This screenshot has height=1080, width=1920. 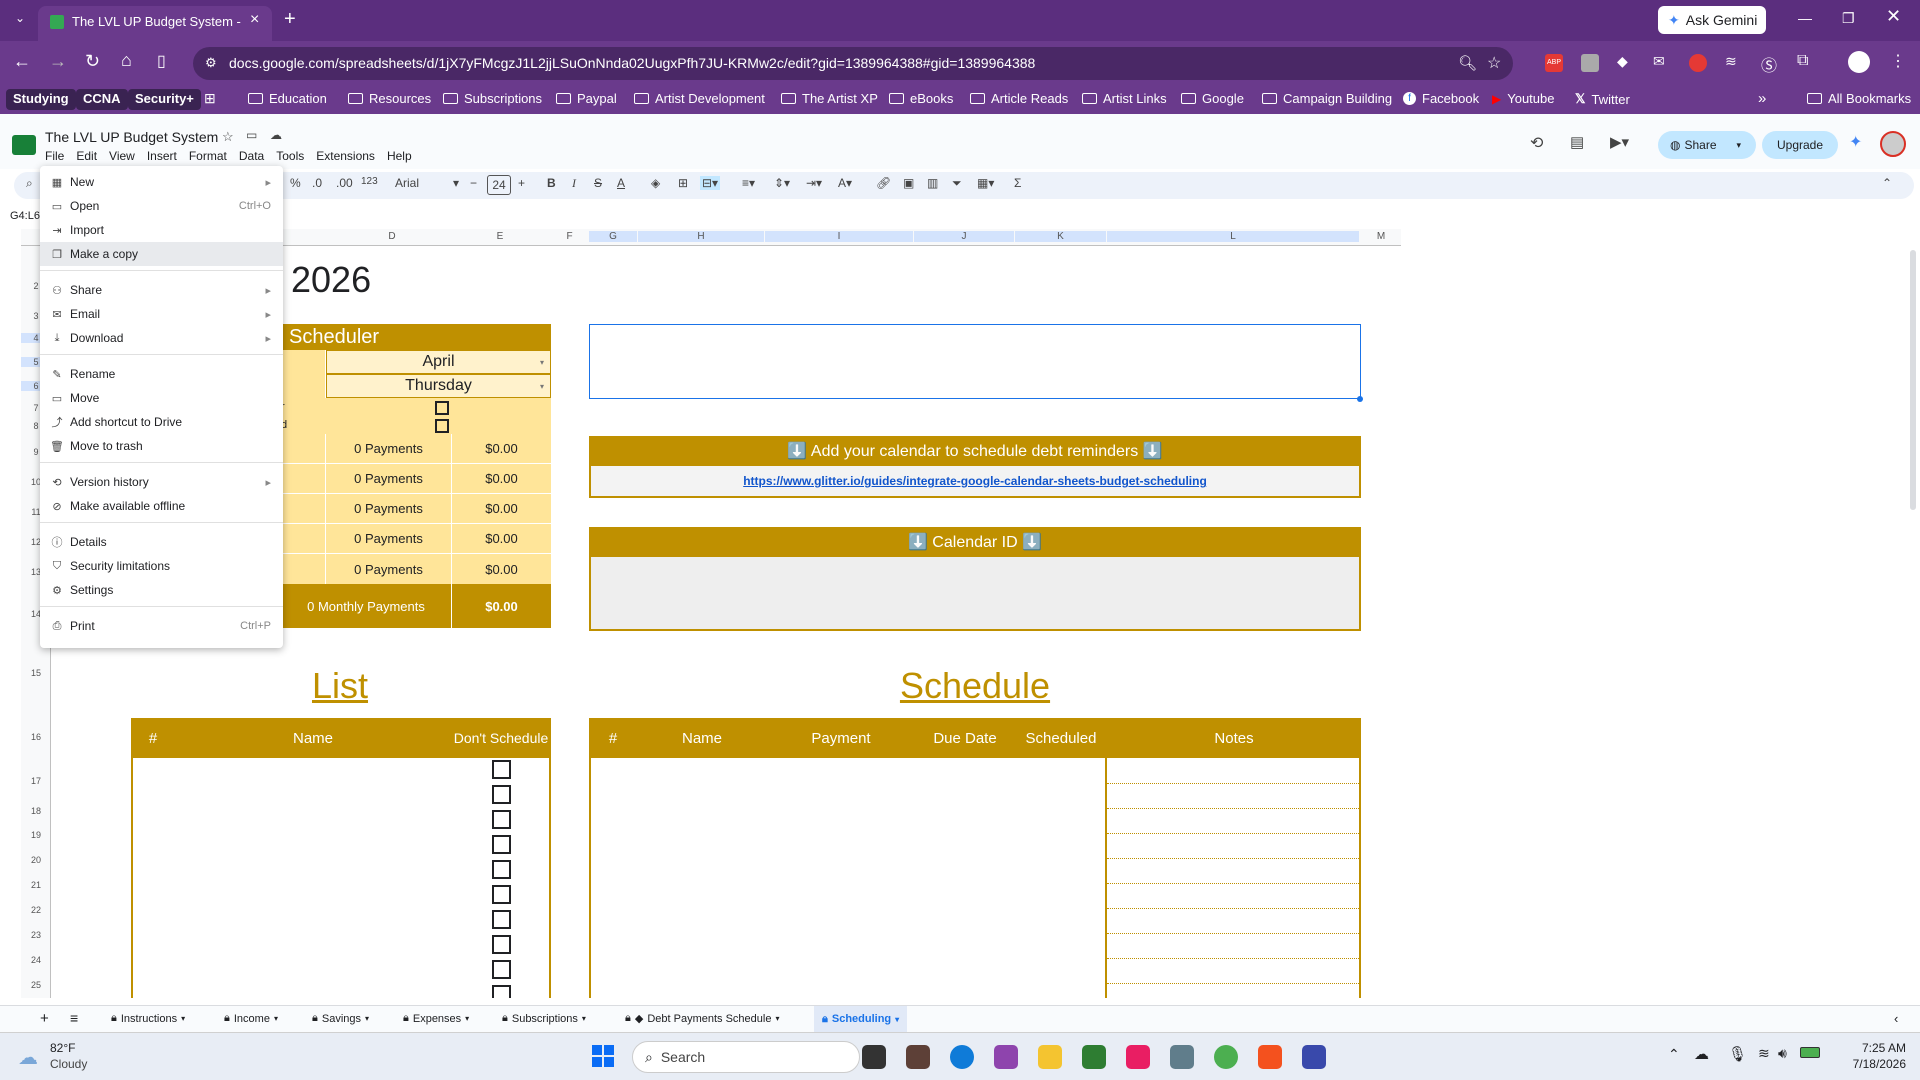 I want to click on bookmark-pill-security: Security+, so click(x=164, y=99).